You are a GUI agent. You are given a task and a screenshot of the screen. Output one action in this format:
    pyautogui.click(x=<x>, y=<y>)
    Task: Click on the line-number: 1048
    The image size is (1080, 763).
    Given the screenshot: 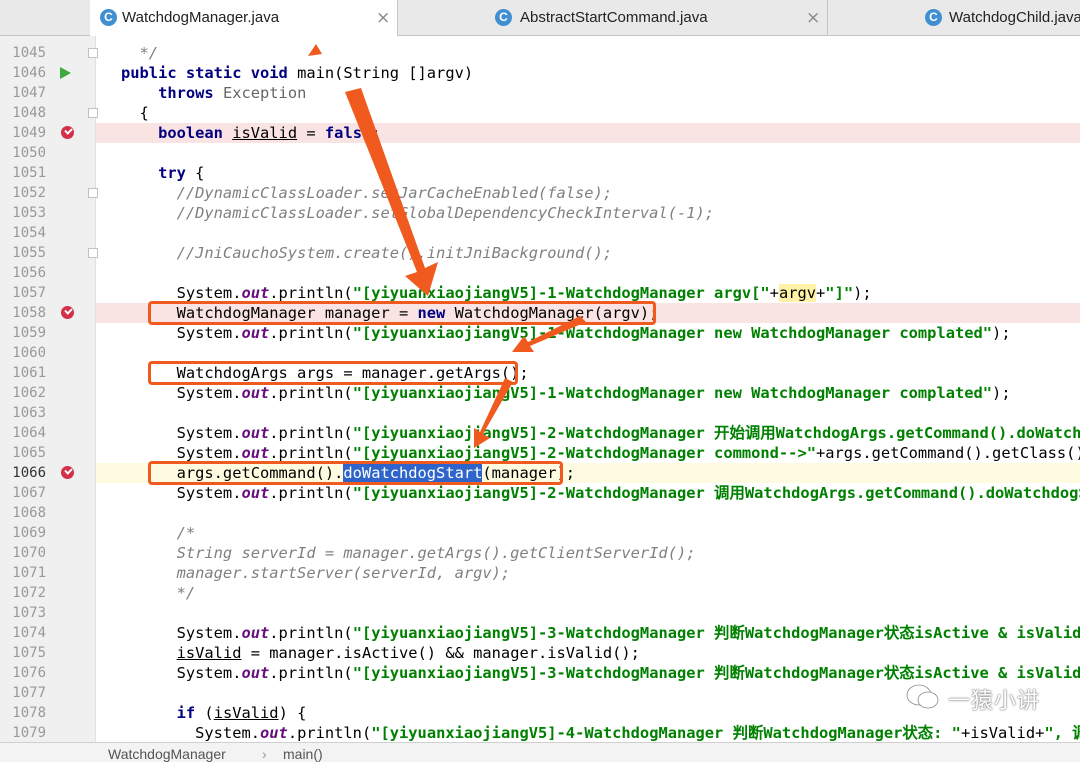 What is the action you would take?
    pyautogui.click(x=23, y=113)
    